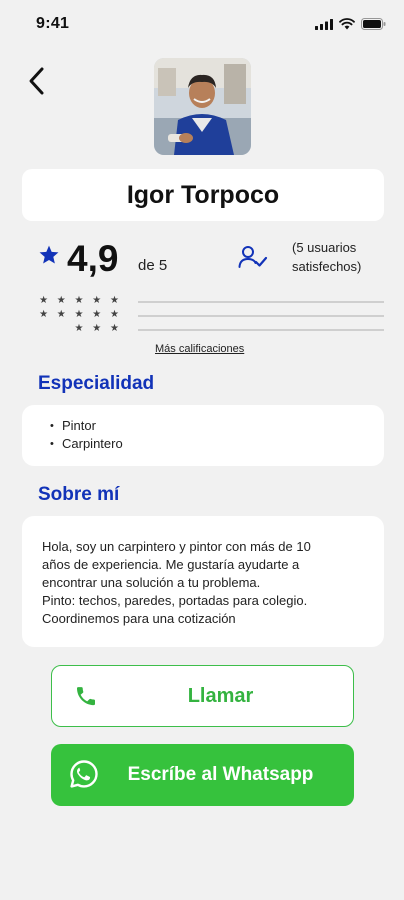 The height and width of the screenshot is (900, 404). I want to click on specialty-card: Pintor Carpintero, so click(203, 435).